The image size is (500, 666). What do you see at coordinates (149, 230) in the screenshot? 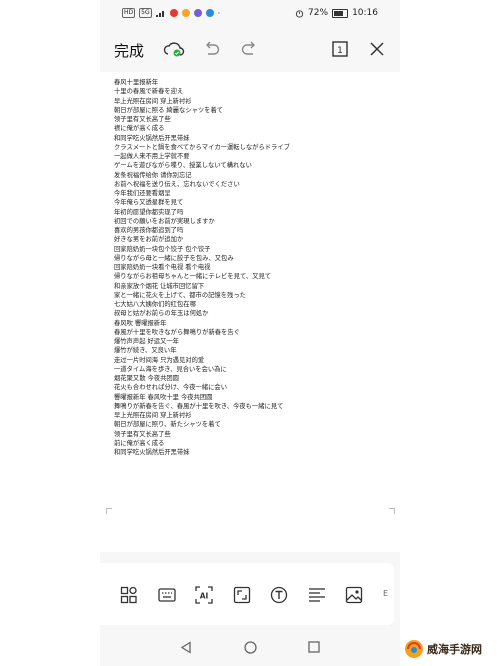
I see `document-line: 喜欢的男孩你都追到了吗` at bounding box center [149, 230].